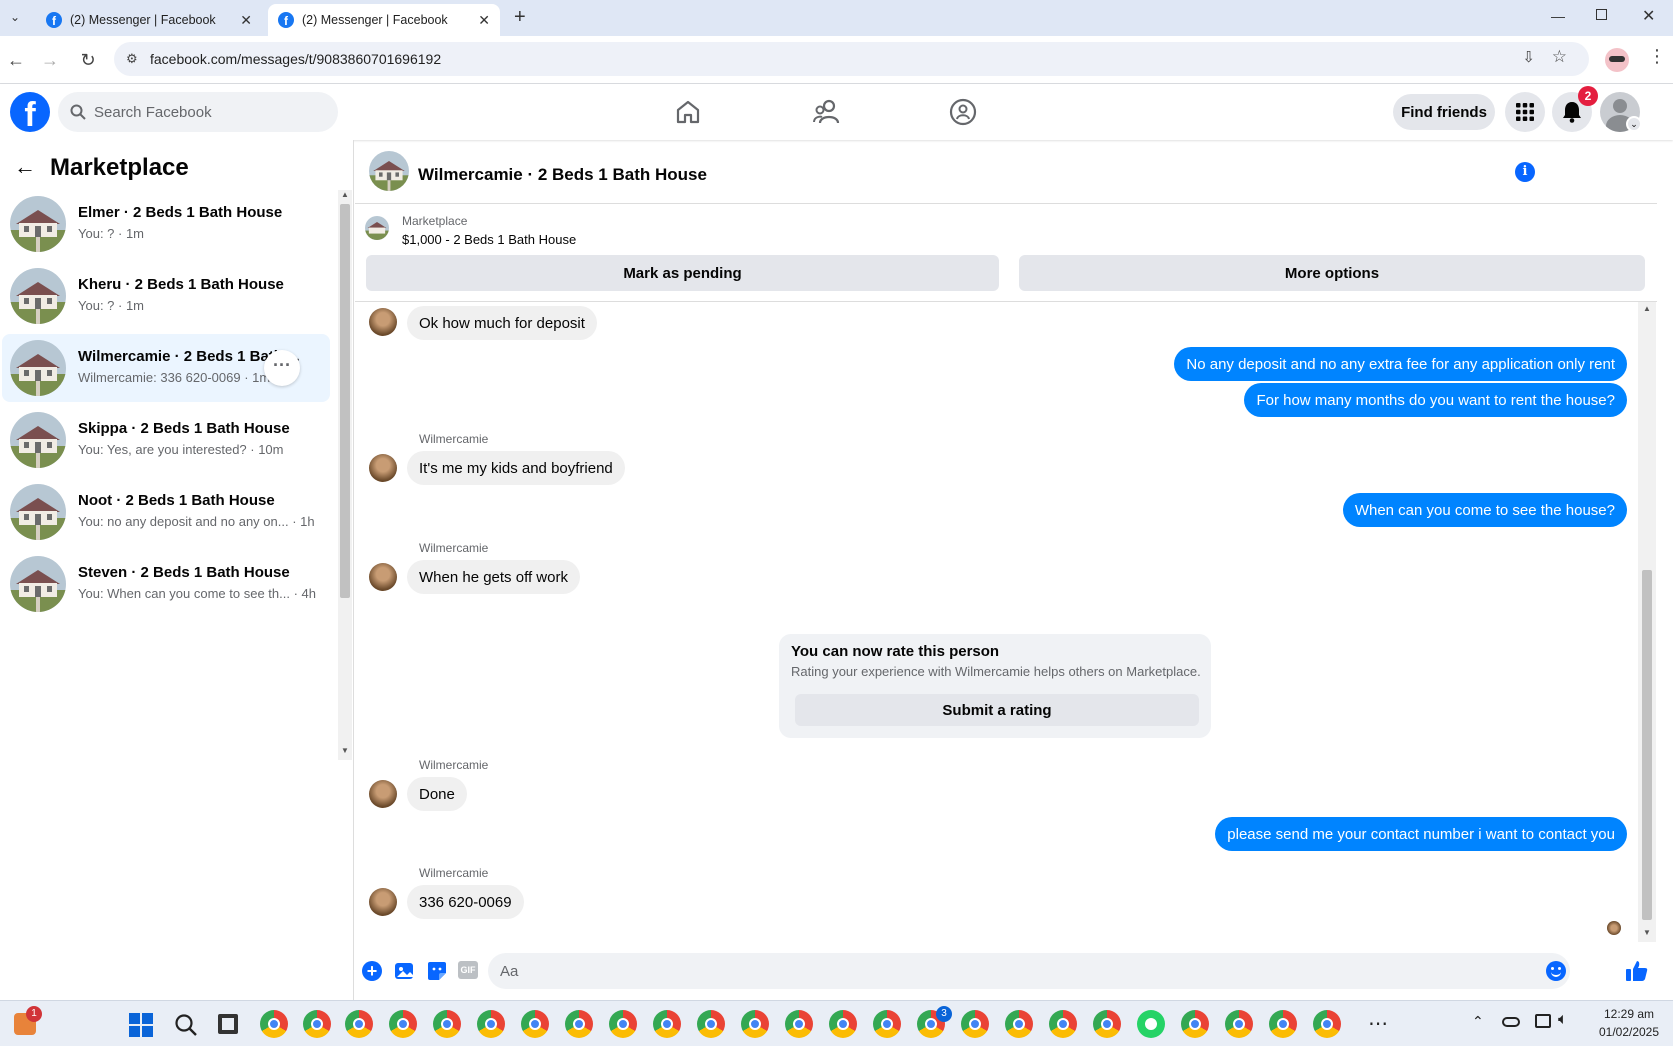 The image size is (1673, 1046). Describe the element at coordinates (405, 971) in the screenshot. I see `photo-icon` at that location.